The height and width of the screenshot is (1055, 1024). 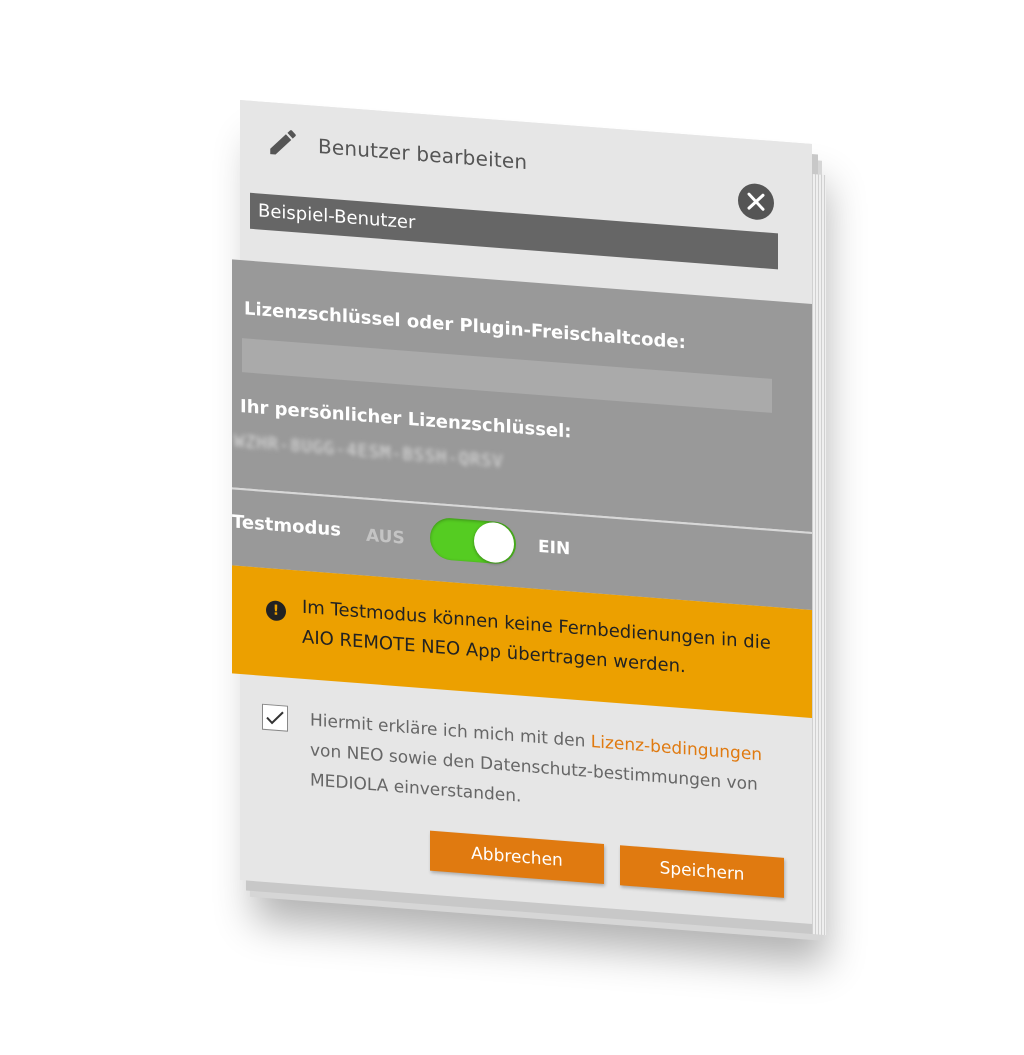 What do you see at coordinates (702, 871) in the screenshot?
I see `save-button: Speichern` at bounding box center [702, 871].